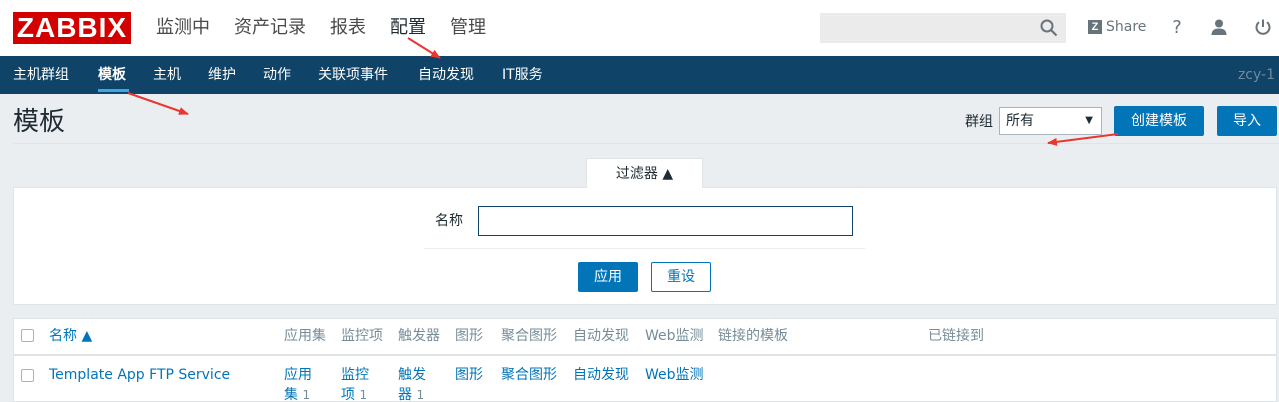 The image size is (1279, 402). What do you see at coordinates (522, 75) in the screenshot?
I see `submenu-item-it-services: IT服务` at bounding box center [522, 75].